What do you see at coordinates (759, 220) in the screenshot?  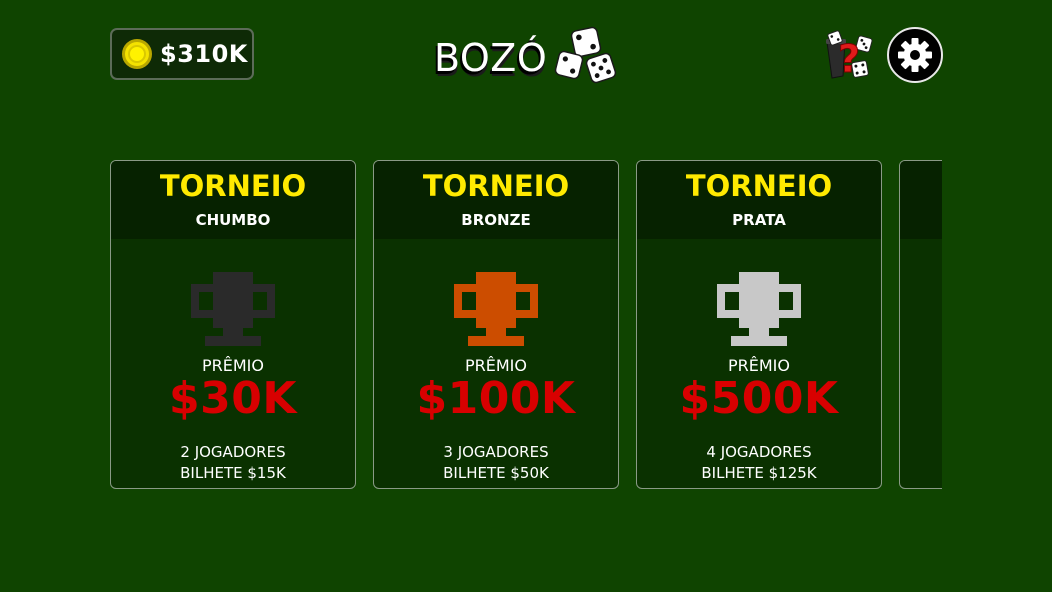 I see `card-tier: PRATA` at bounding box center [759, 220].